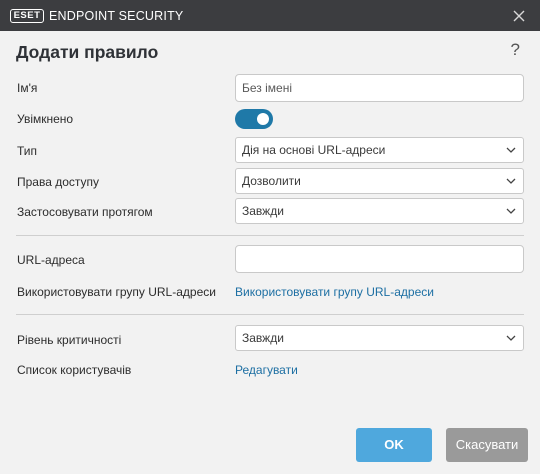 Image resolution: width=540 pixels, height=474 pixels. What do you see at coordinates (116, 292) in the screenshot?
I see `url-group-label: Використовувати групу URL-адреси` at bounding box center [116, 292].